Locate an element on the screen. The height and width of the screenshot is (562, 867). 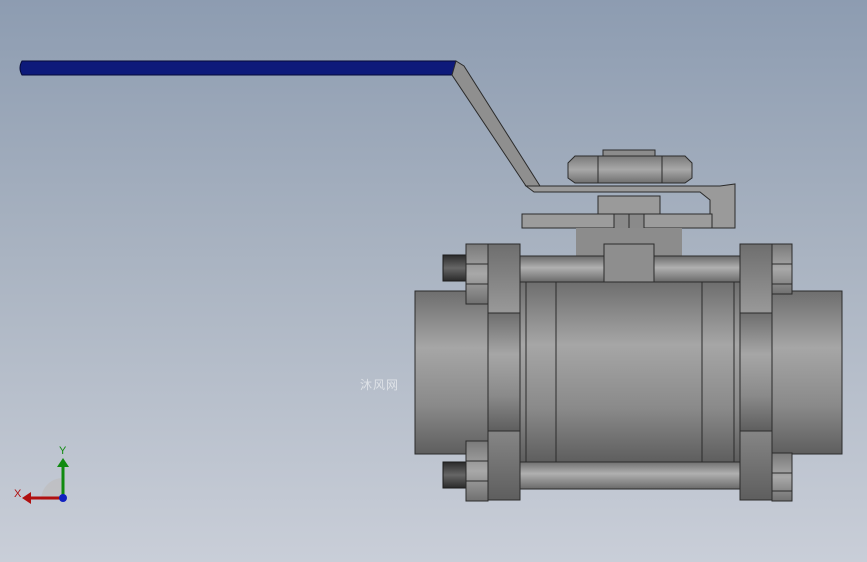
origin-point is located at coordinates (63, 498).